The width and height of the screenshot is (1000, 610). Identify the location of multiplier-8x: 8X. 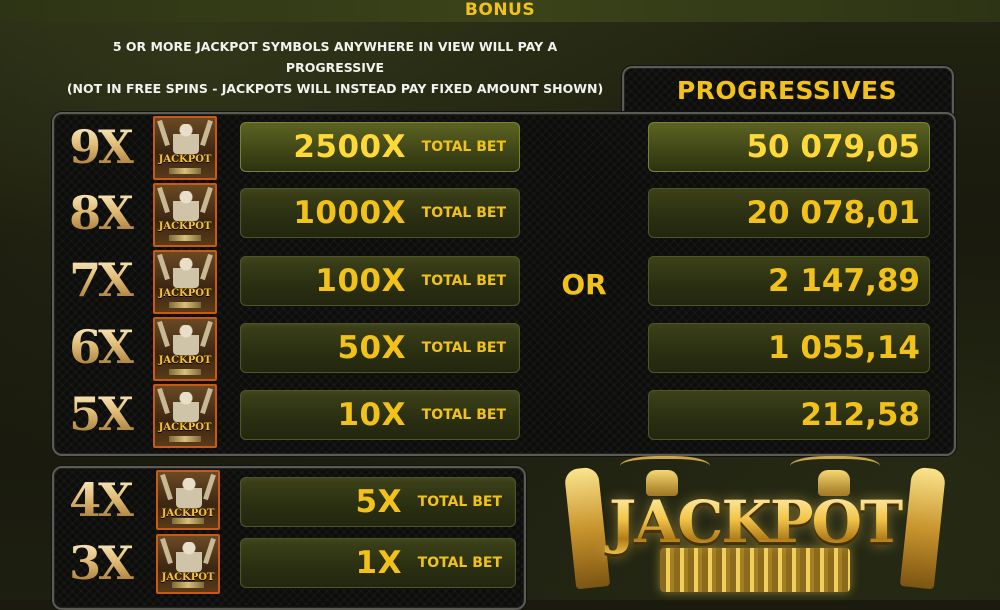
(100, 213).